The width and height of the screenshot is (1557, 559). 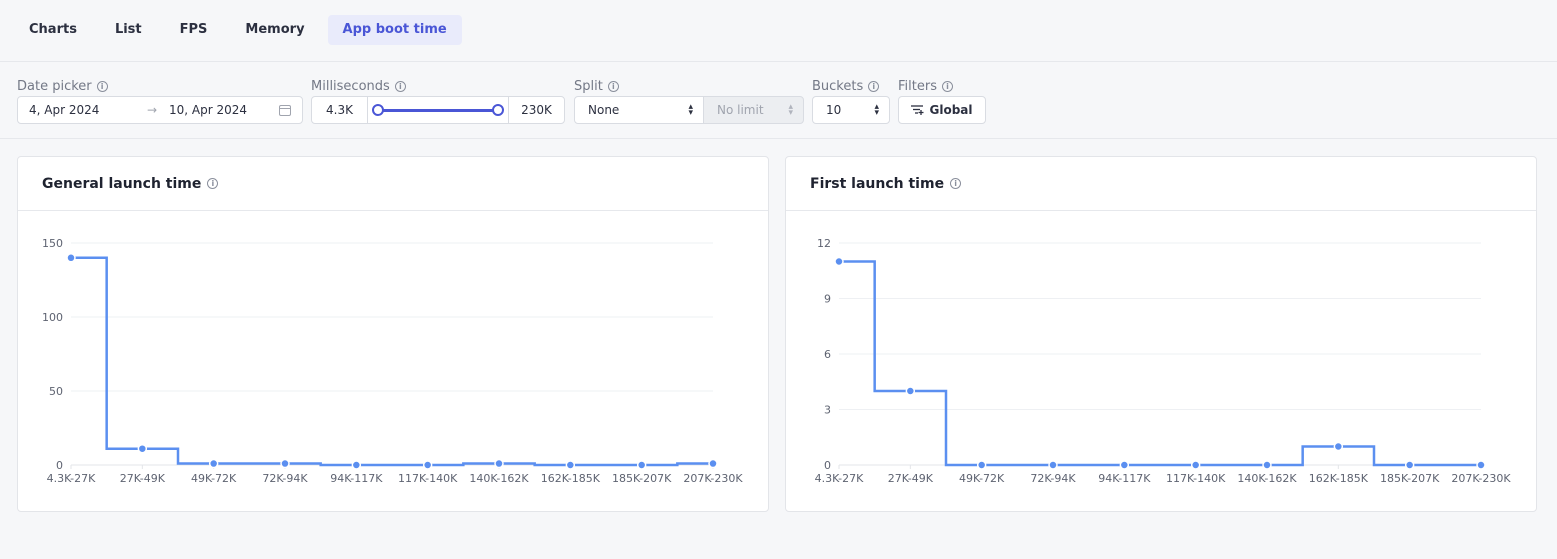 I want to click on x-tick-label: 72K-94K, so click(x=285, y=478).